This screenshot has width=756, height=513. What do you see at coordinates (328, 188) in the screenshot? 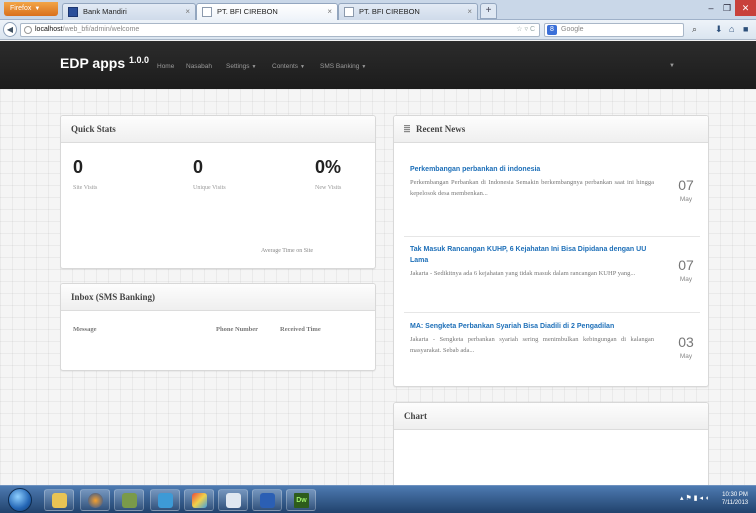
I see `new-visits-label: New Visits` at bounding box center [328, 188].